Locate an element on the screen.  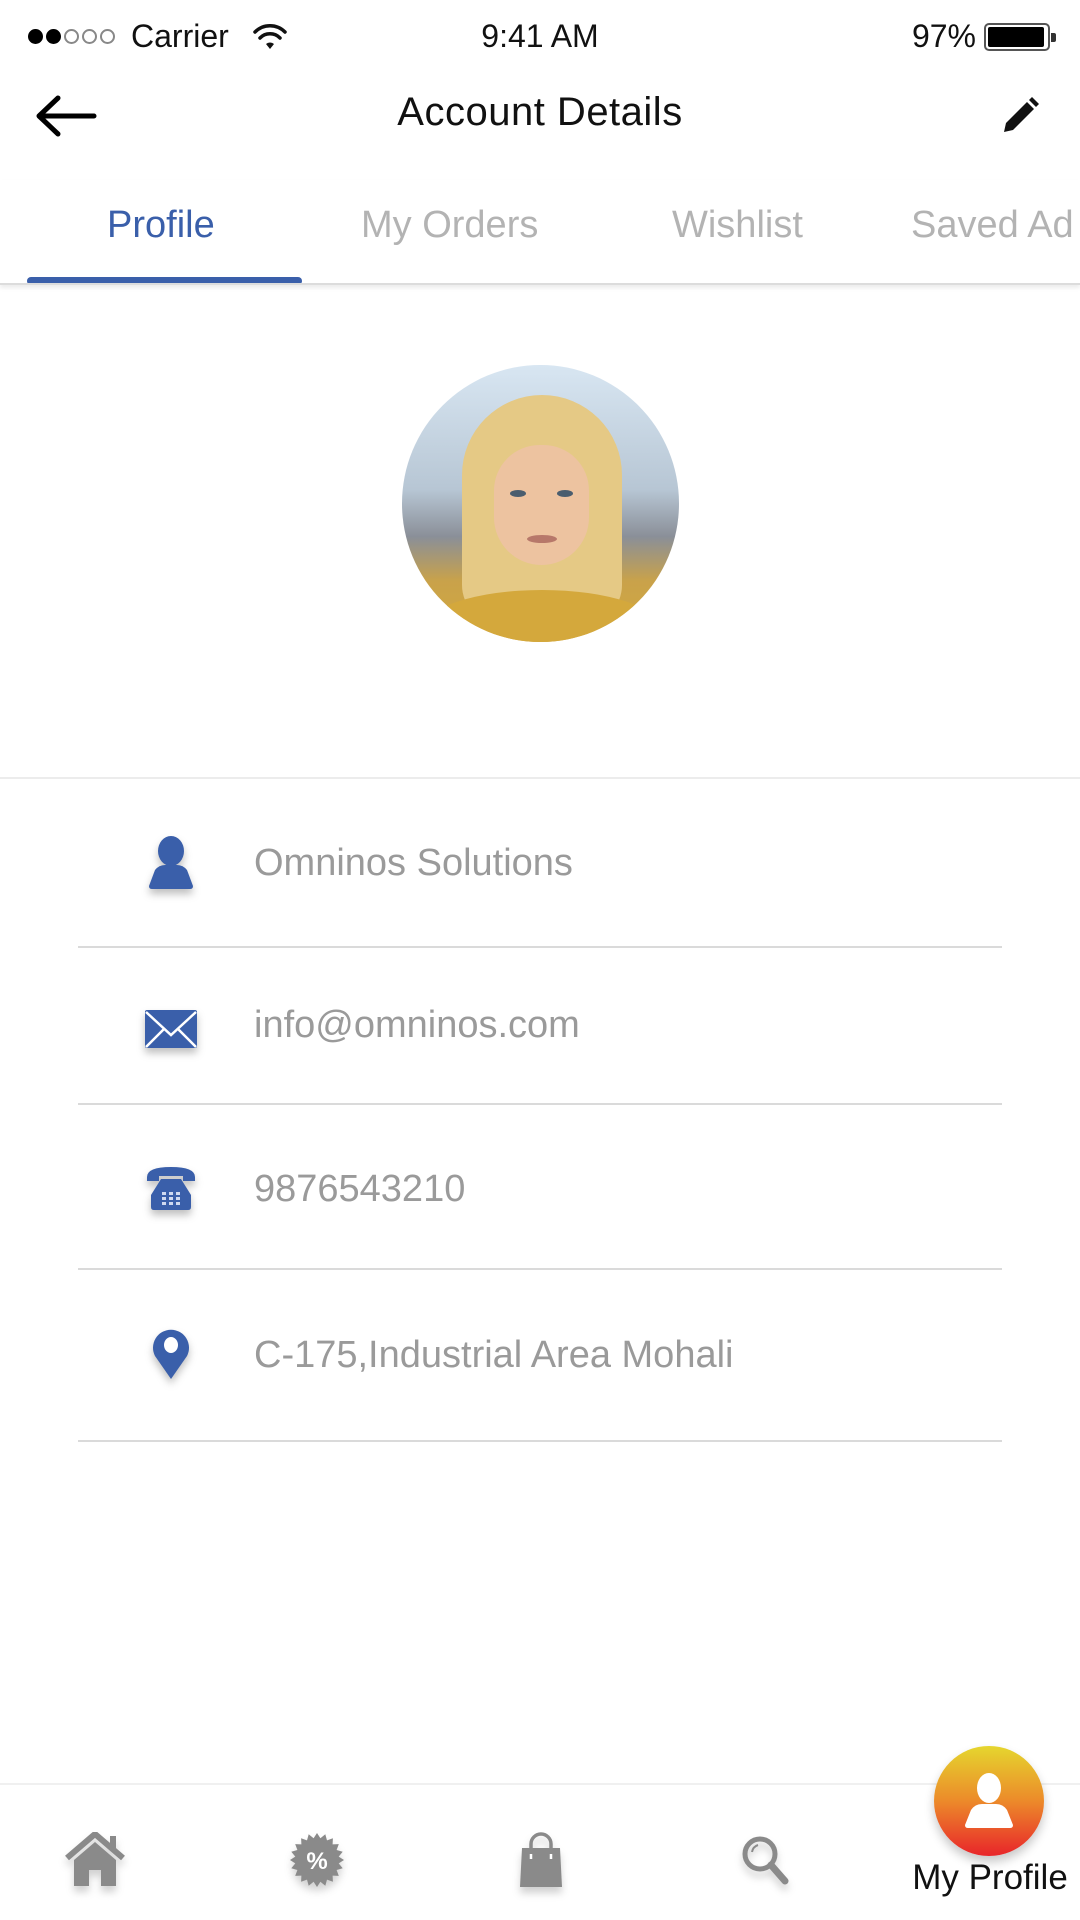
discount-badge-icon: % is located at coordinates (317, 1860).